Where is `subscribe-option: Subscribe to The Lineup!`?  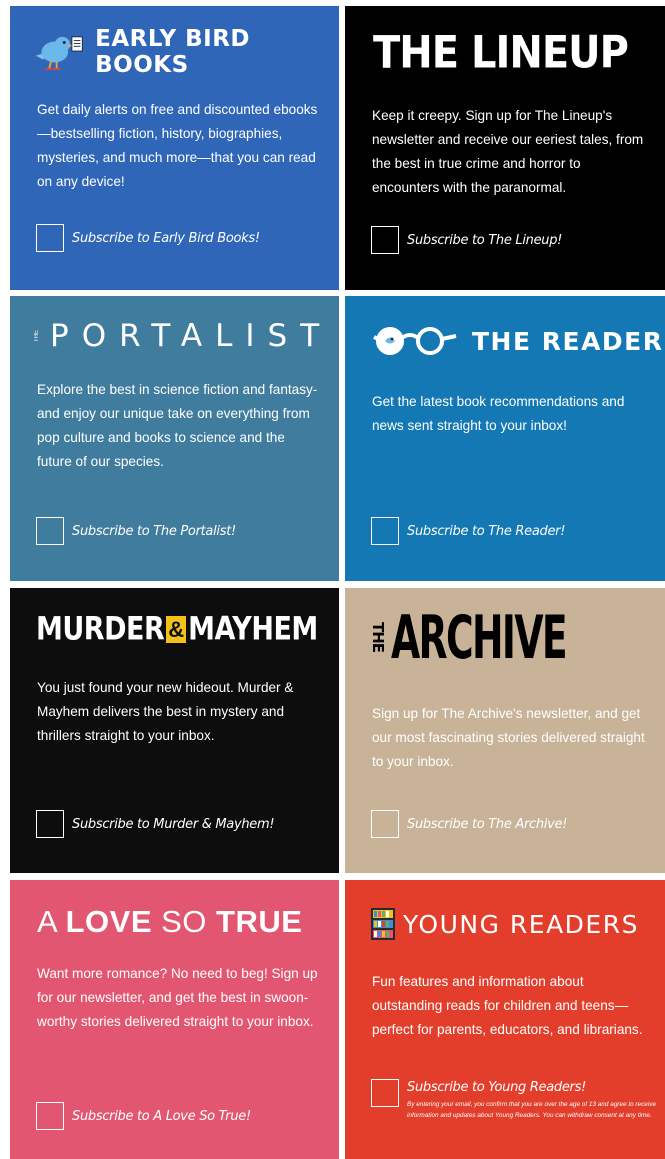
subscribe-option: Subscribe to The Lineup! is located at coordinates (466, 240).